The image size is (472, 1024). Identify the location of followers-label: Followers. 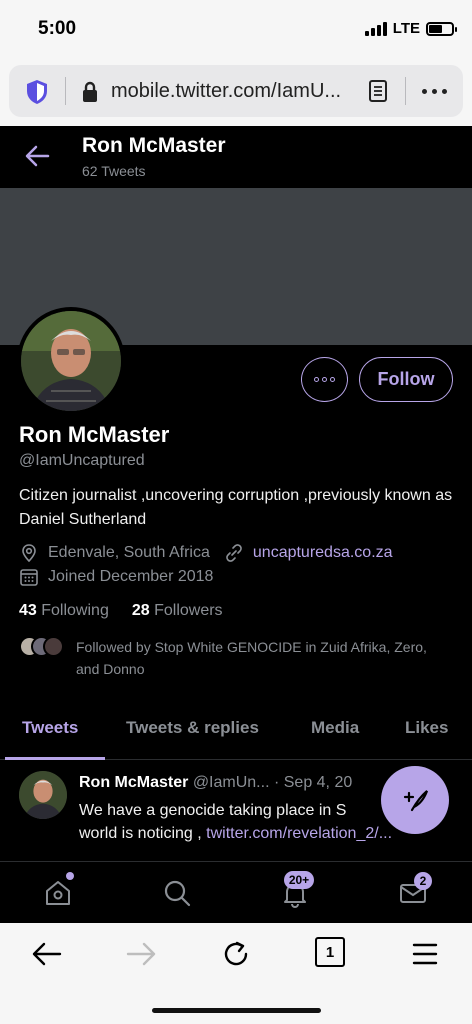
(188, 610).